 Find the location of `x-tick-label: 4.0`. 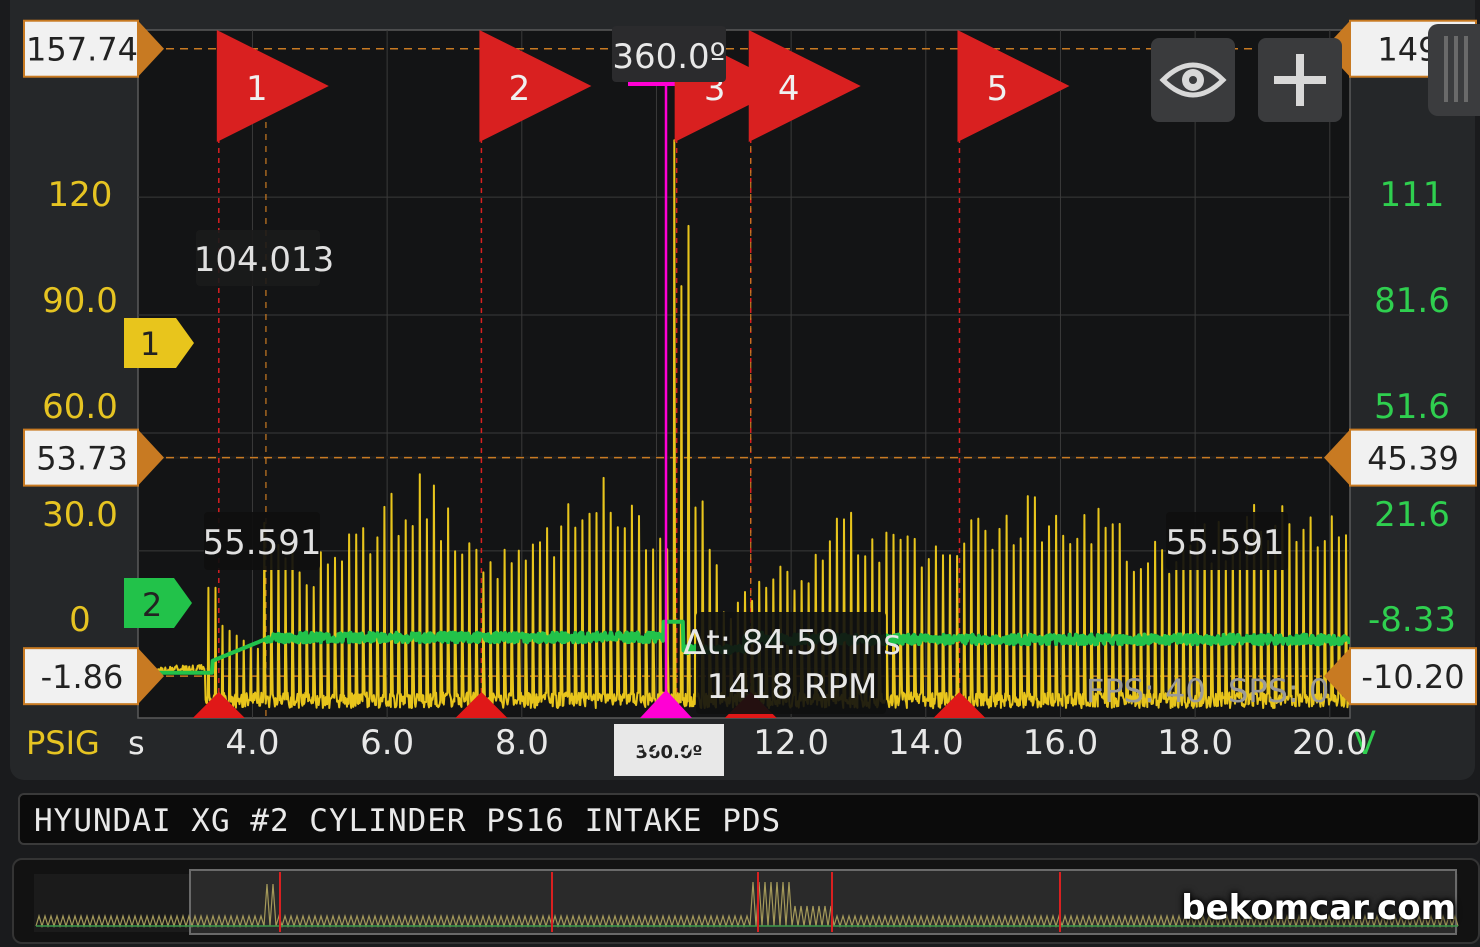

x-tick-label: 4.0 is located at coordinates (252, 743).